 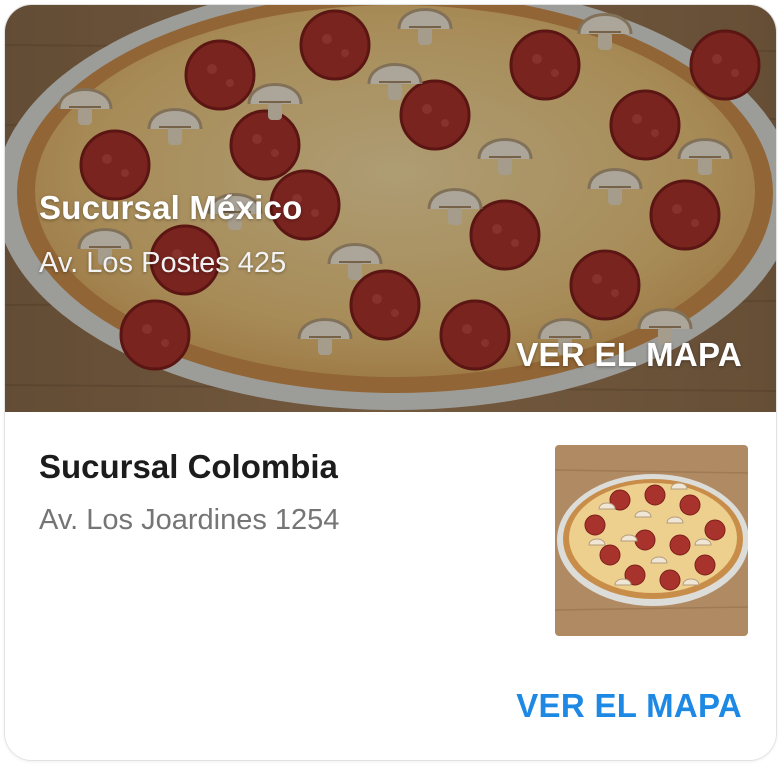 I want to click on branch-address: Av. Los Joardines 1254, so click(x=189, y=520).